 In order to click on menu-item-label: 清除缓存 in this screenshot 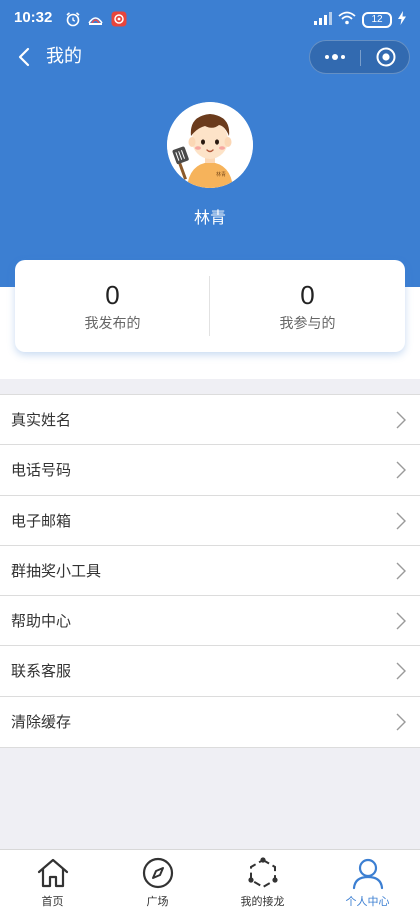, I will do `click(41, 721)`.